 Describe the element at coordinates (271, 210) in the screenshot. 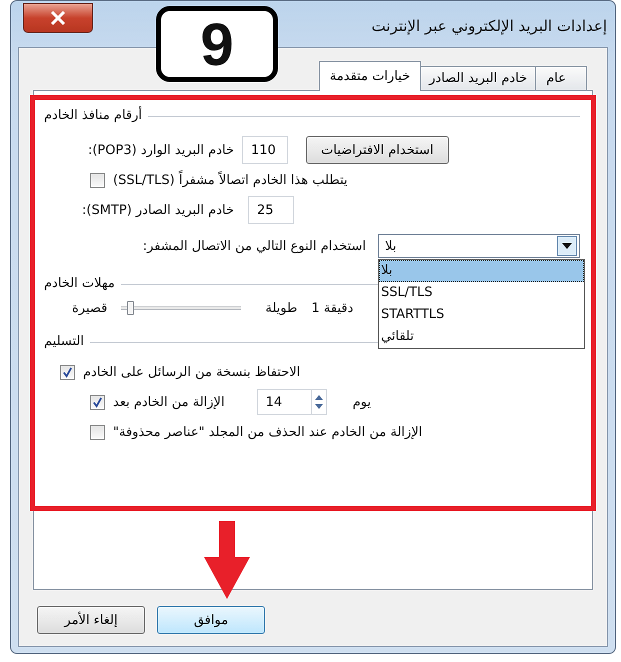

I see `port-field: 25` at that location.